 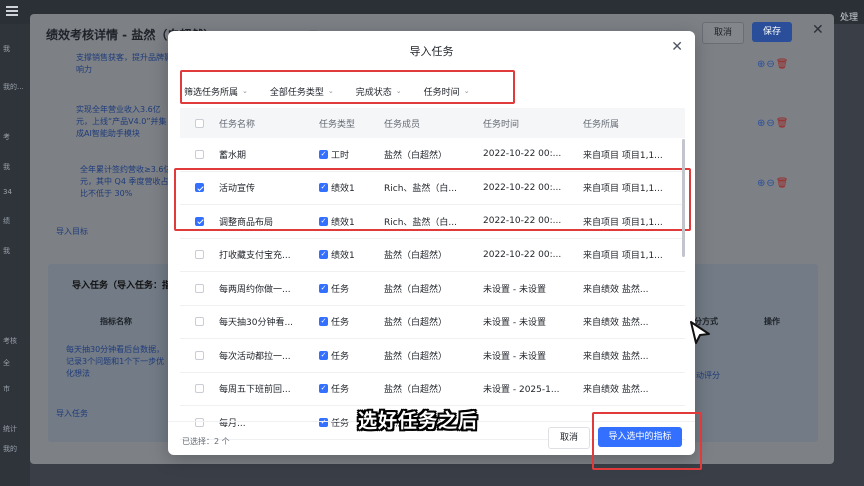 I want to click on column-header: 任务类型, so click(x=337, y=124).